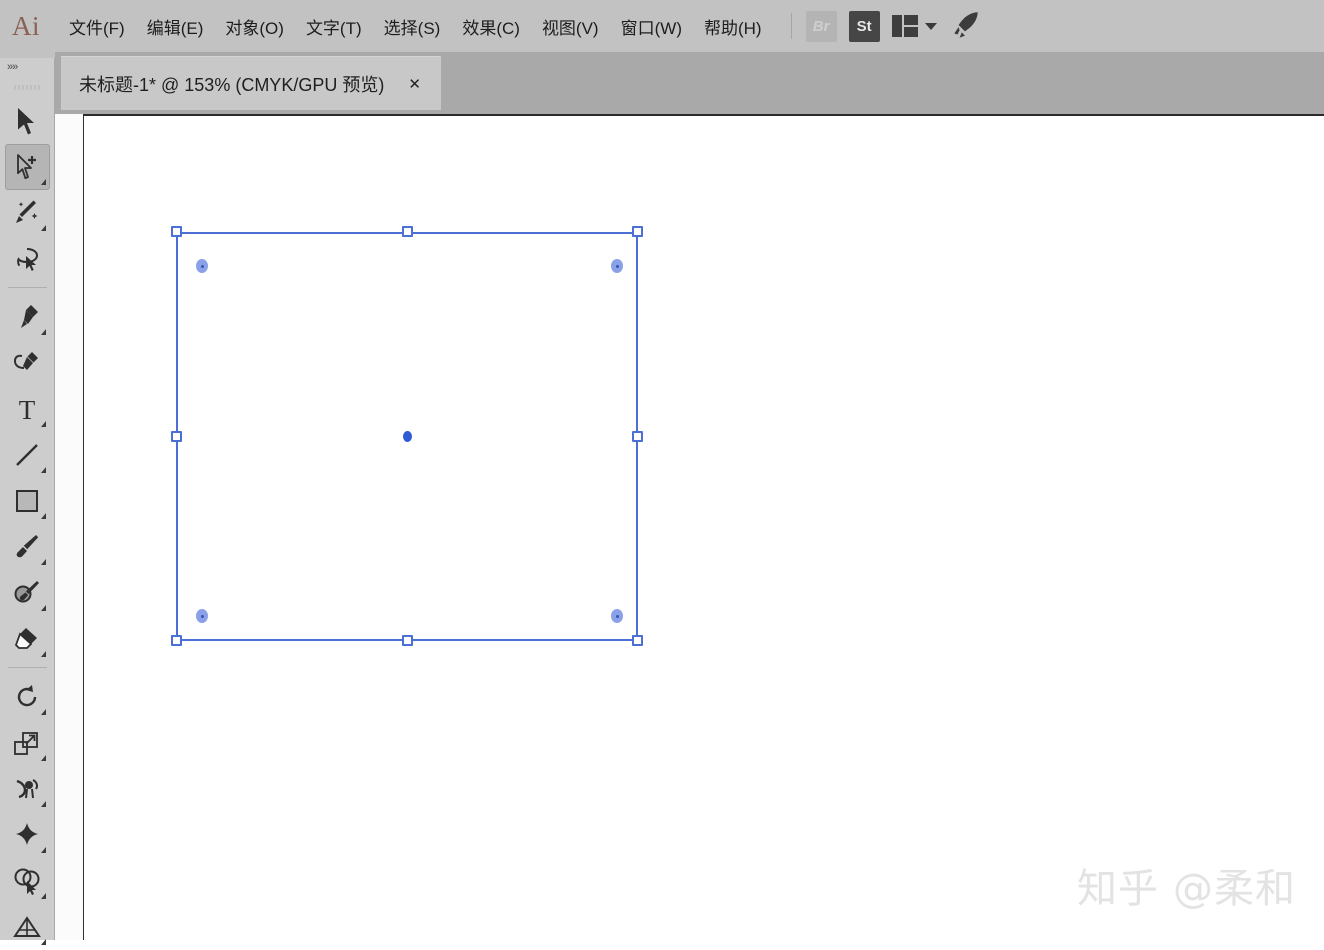 Image resolution: width=1324 pixels, height=950 pixels. What do you see at coordinates (637, 640) in the screenshot?
I see `anchor-handle-bottom-right` at bounding box center [637, 640].